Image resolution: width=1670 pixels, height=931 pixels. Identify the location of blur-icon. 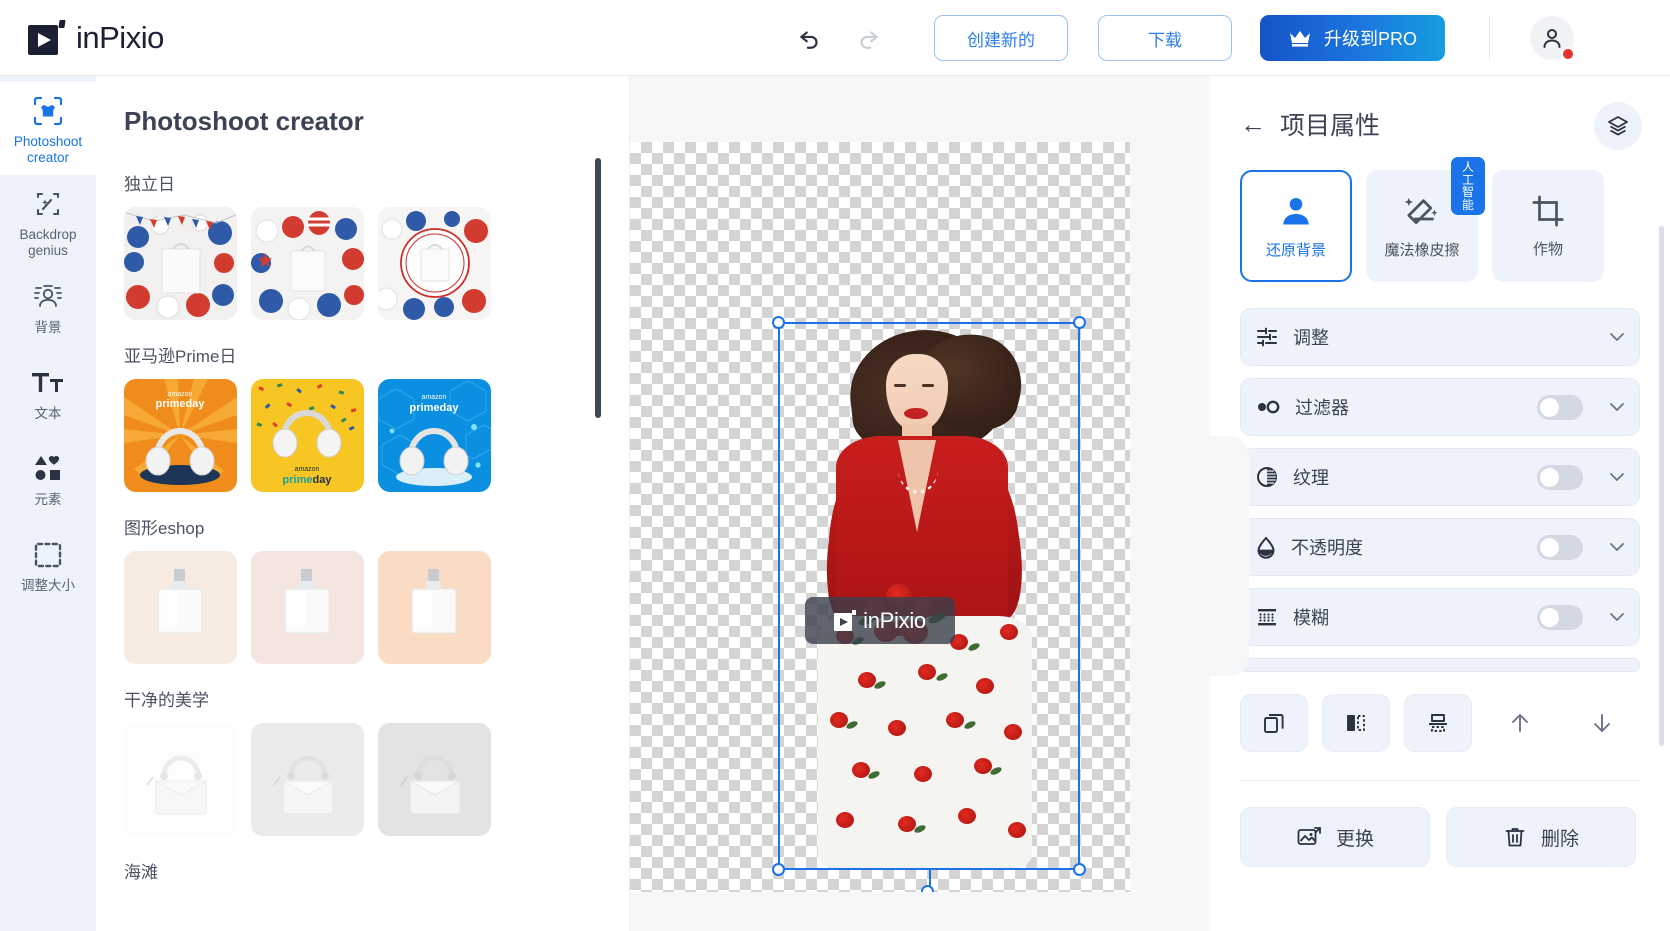
(1267, 617).